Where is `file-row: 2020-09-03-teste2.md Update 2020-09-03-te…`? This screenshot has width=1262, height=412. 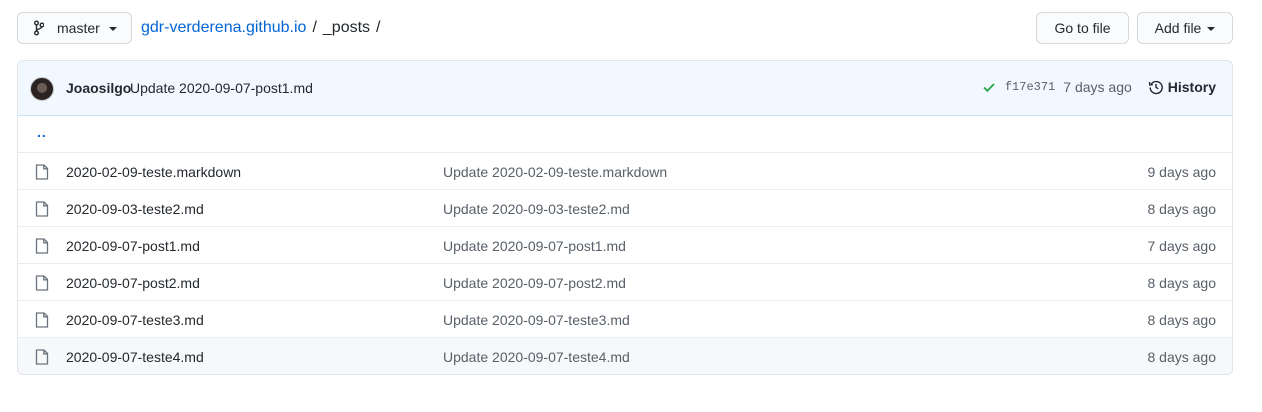
file-row: 2020-09-03-teste2.md Update 2020-09-03-te… is located at coordinates (625, 208).